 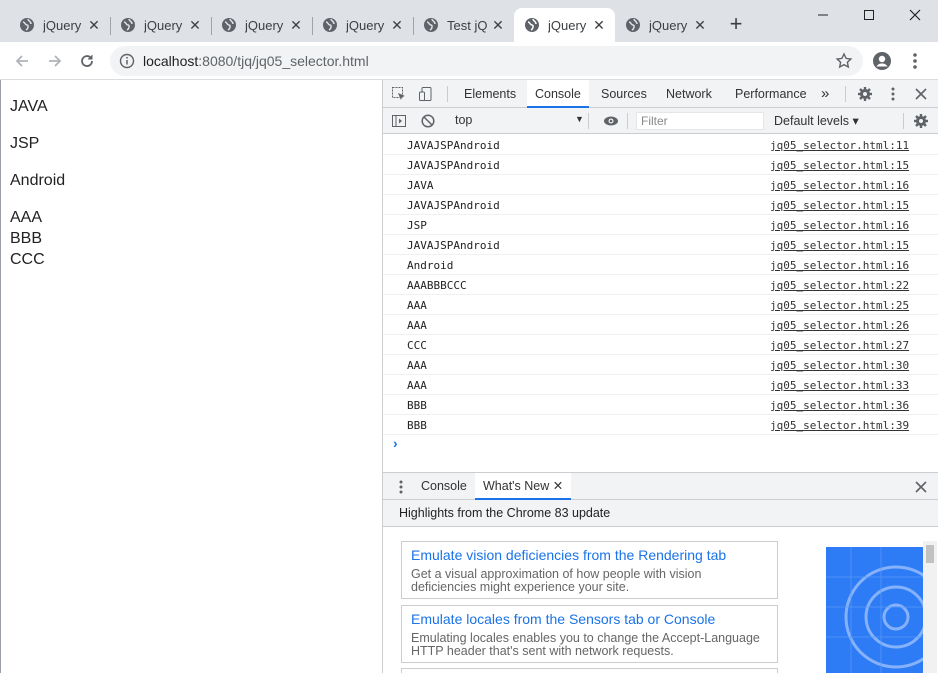 I want to click on list-item: AAA, so click(x=26, y=217).